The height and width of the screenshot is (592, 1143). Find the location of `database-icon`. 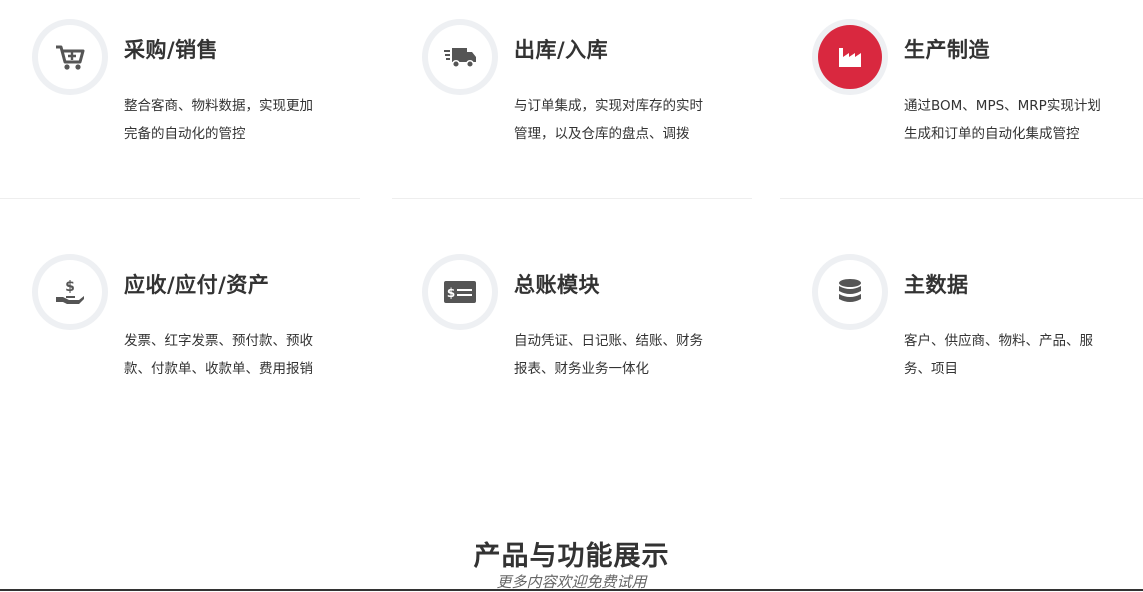

database-icon is located at coordinates (850, 292).